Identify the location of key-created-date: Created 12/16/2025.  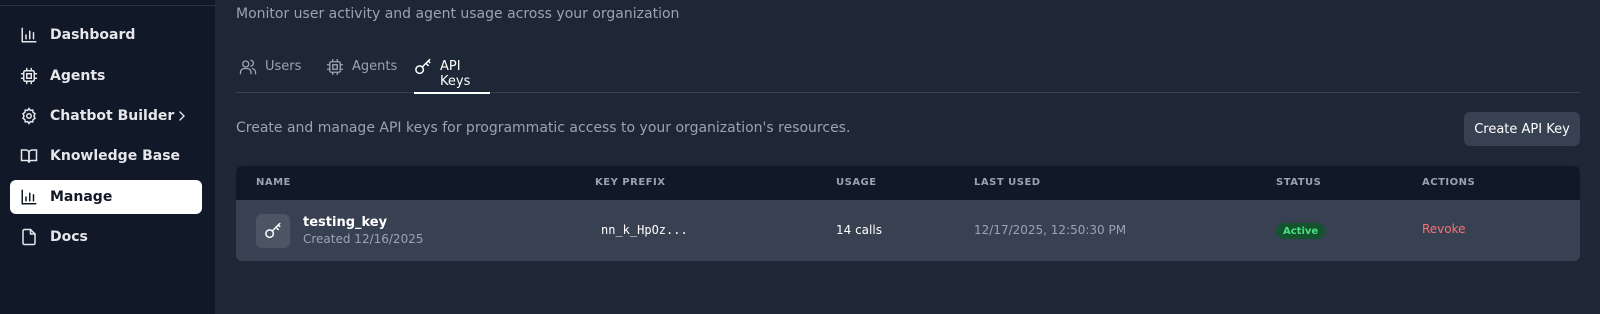
(363, 239).